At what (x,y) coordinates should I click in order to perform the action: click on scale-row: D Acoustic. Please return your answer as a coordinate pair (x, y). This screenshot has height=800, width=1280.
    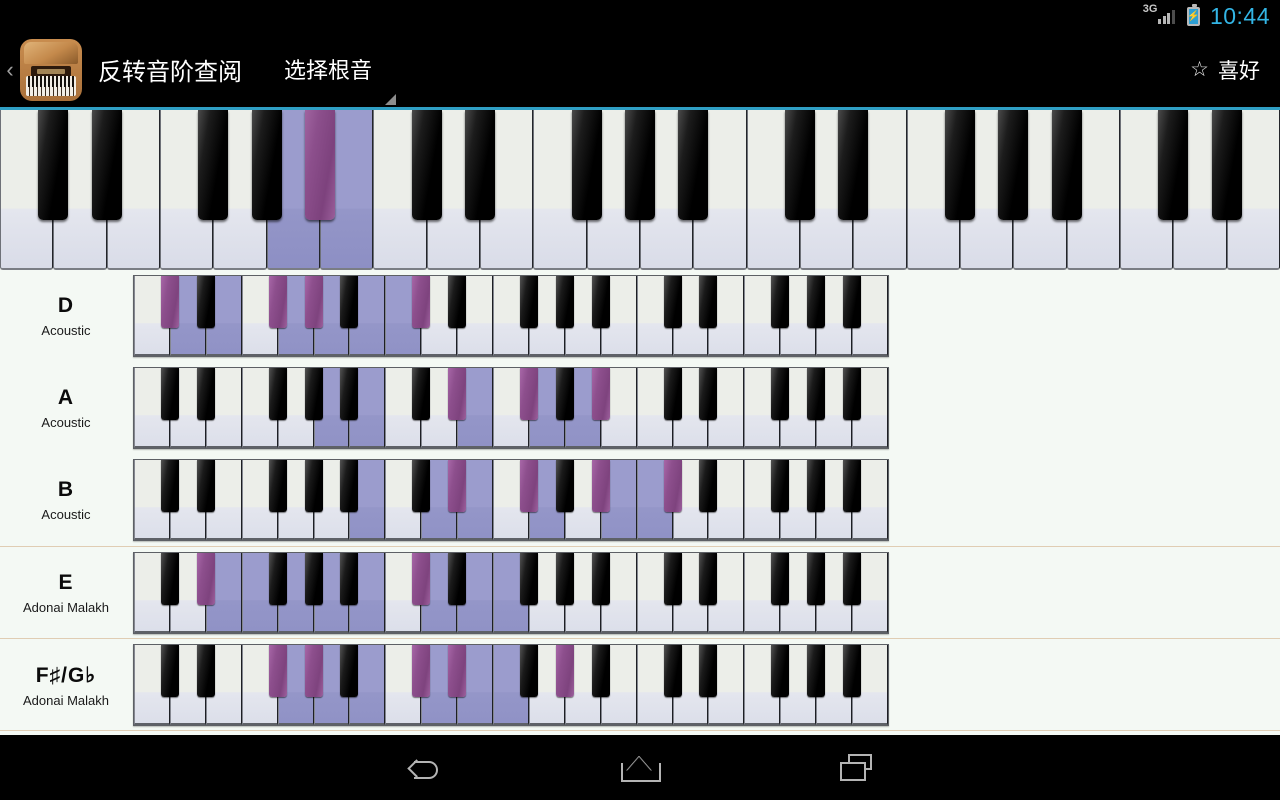
    Looking at the image, I should click on (640, 316).